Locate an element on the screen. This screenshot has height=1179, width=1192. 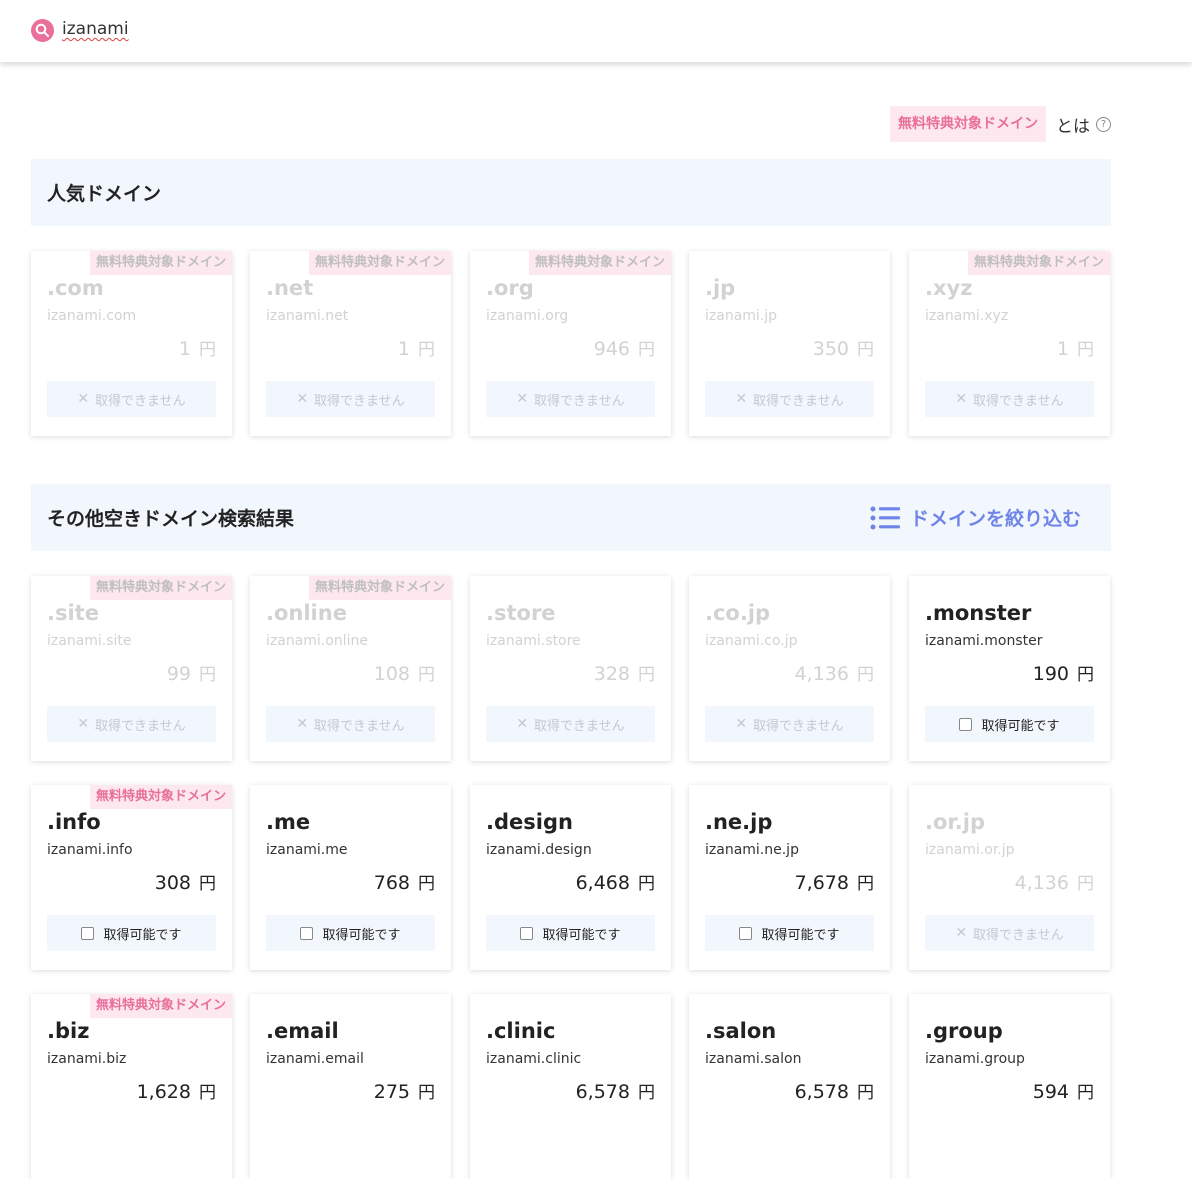
free-benefit-info: 無料特典対象ドメイン とは ? is located at coordinates (1000, 124).